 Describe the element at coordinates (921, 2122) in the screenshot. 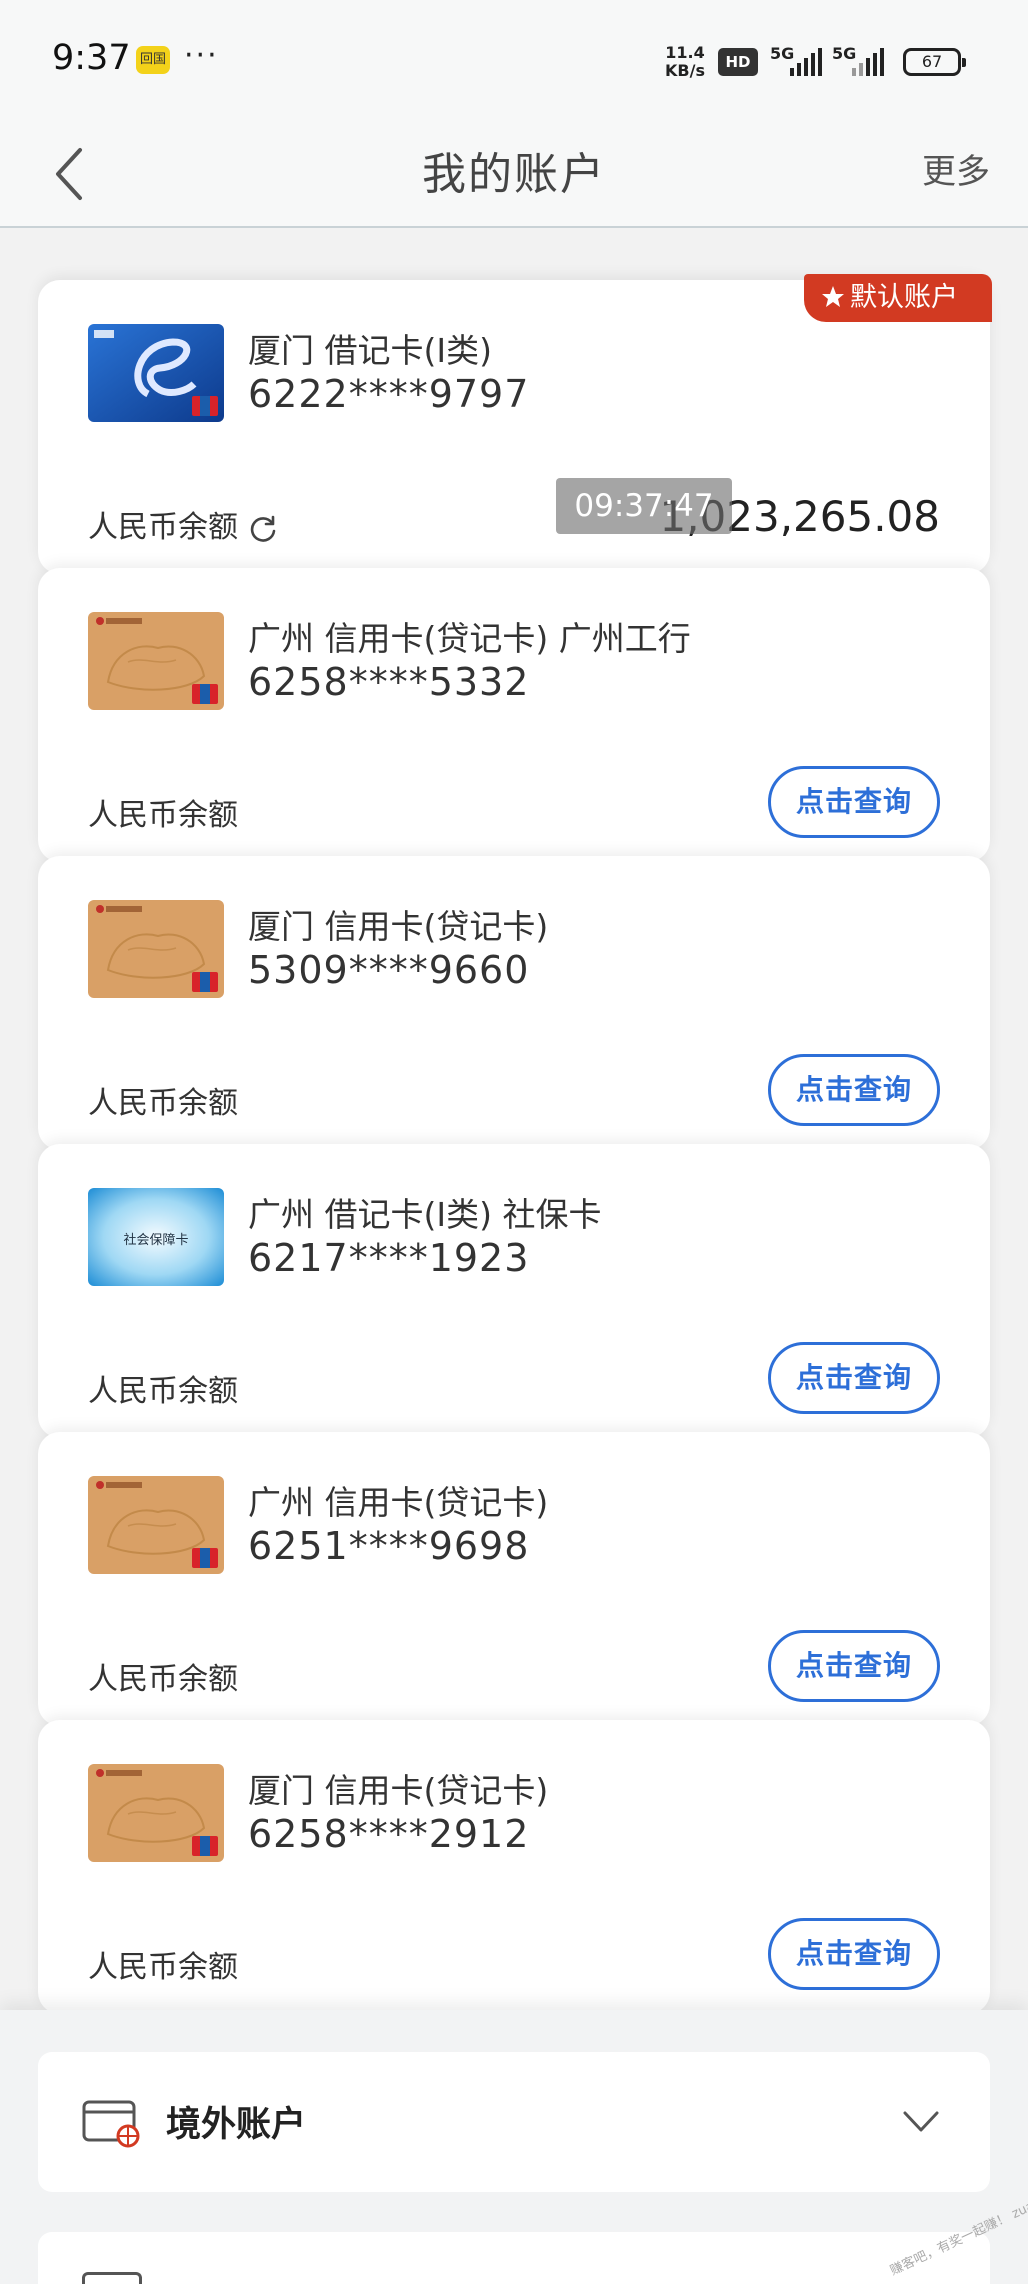

I see `chevron-down-icon` at that location.